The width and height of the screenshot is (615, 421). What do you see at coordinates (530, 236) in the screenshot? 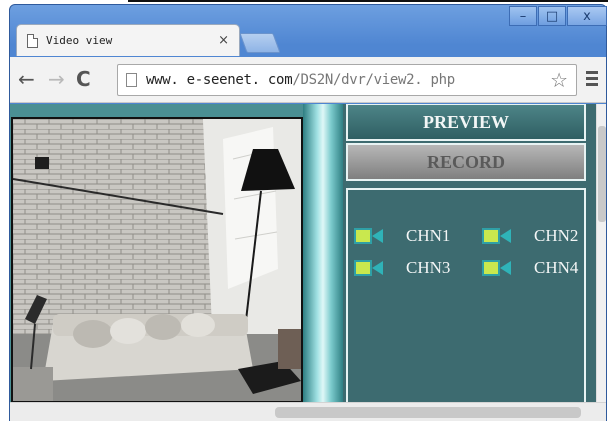
I see `channel-chn2: CHN2` at bounding box center [530, 236].